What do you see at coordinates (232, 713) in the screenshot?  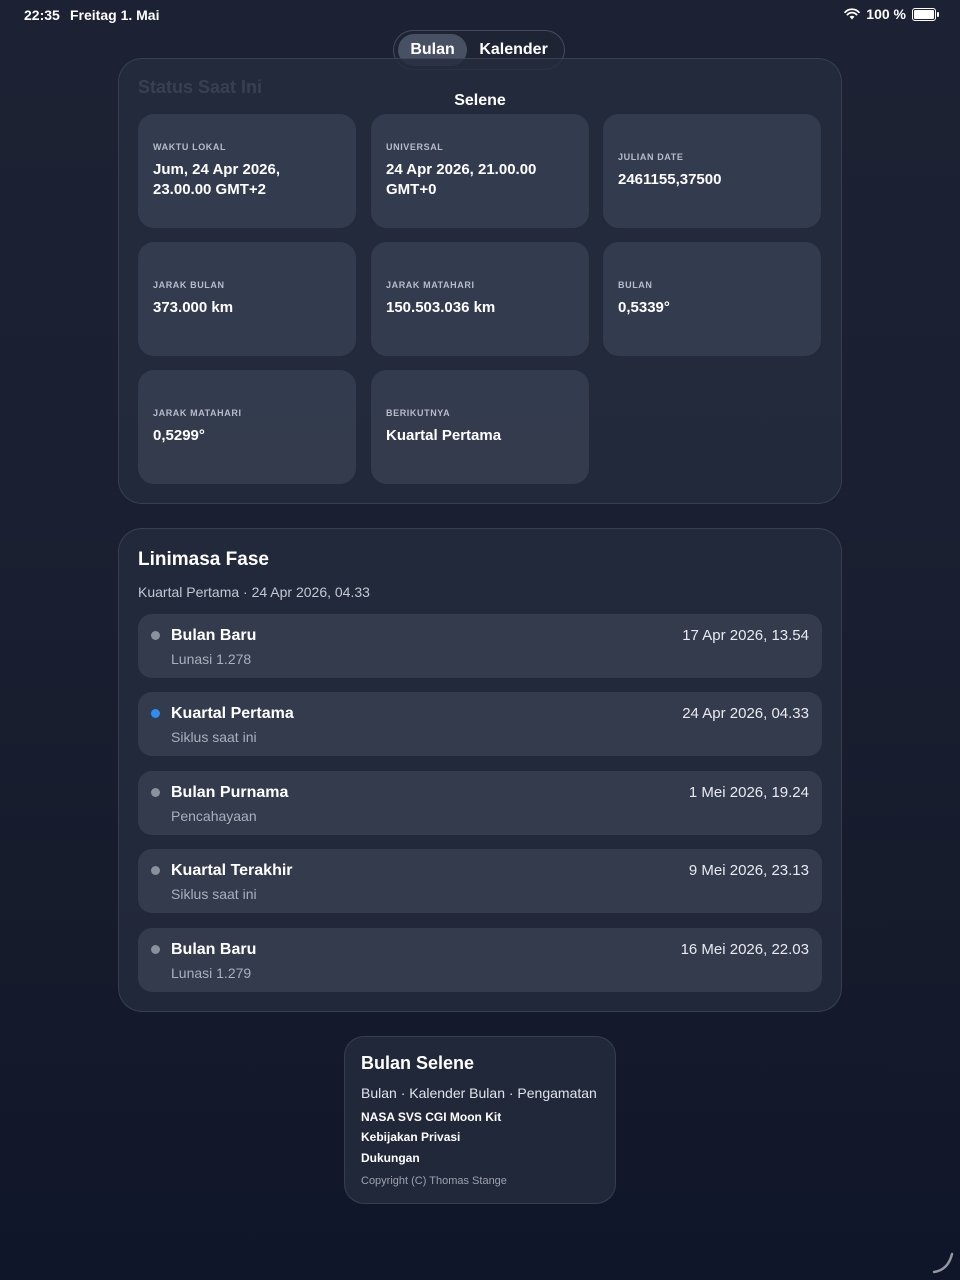 I see `phase-name: Kuartal Pertama` at bounding box center [232, 713].